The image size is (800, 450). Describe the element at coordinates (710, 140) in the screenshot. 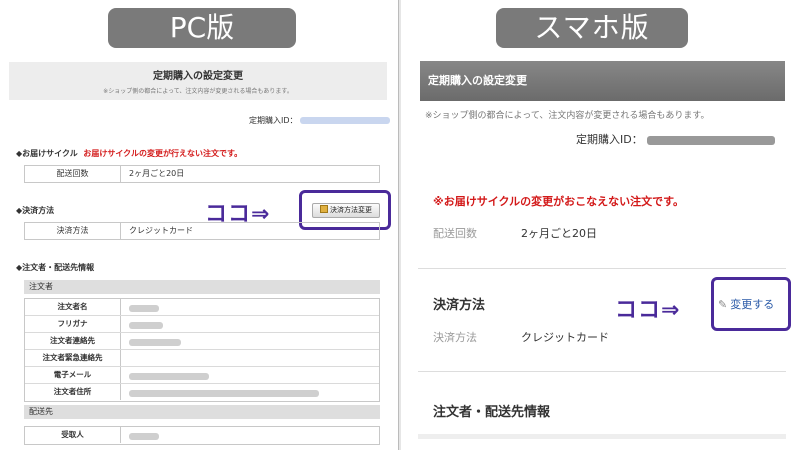

I see `sp-order-id-value` at that location.